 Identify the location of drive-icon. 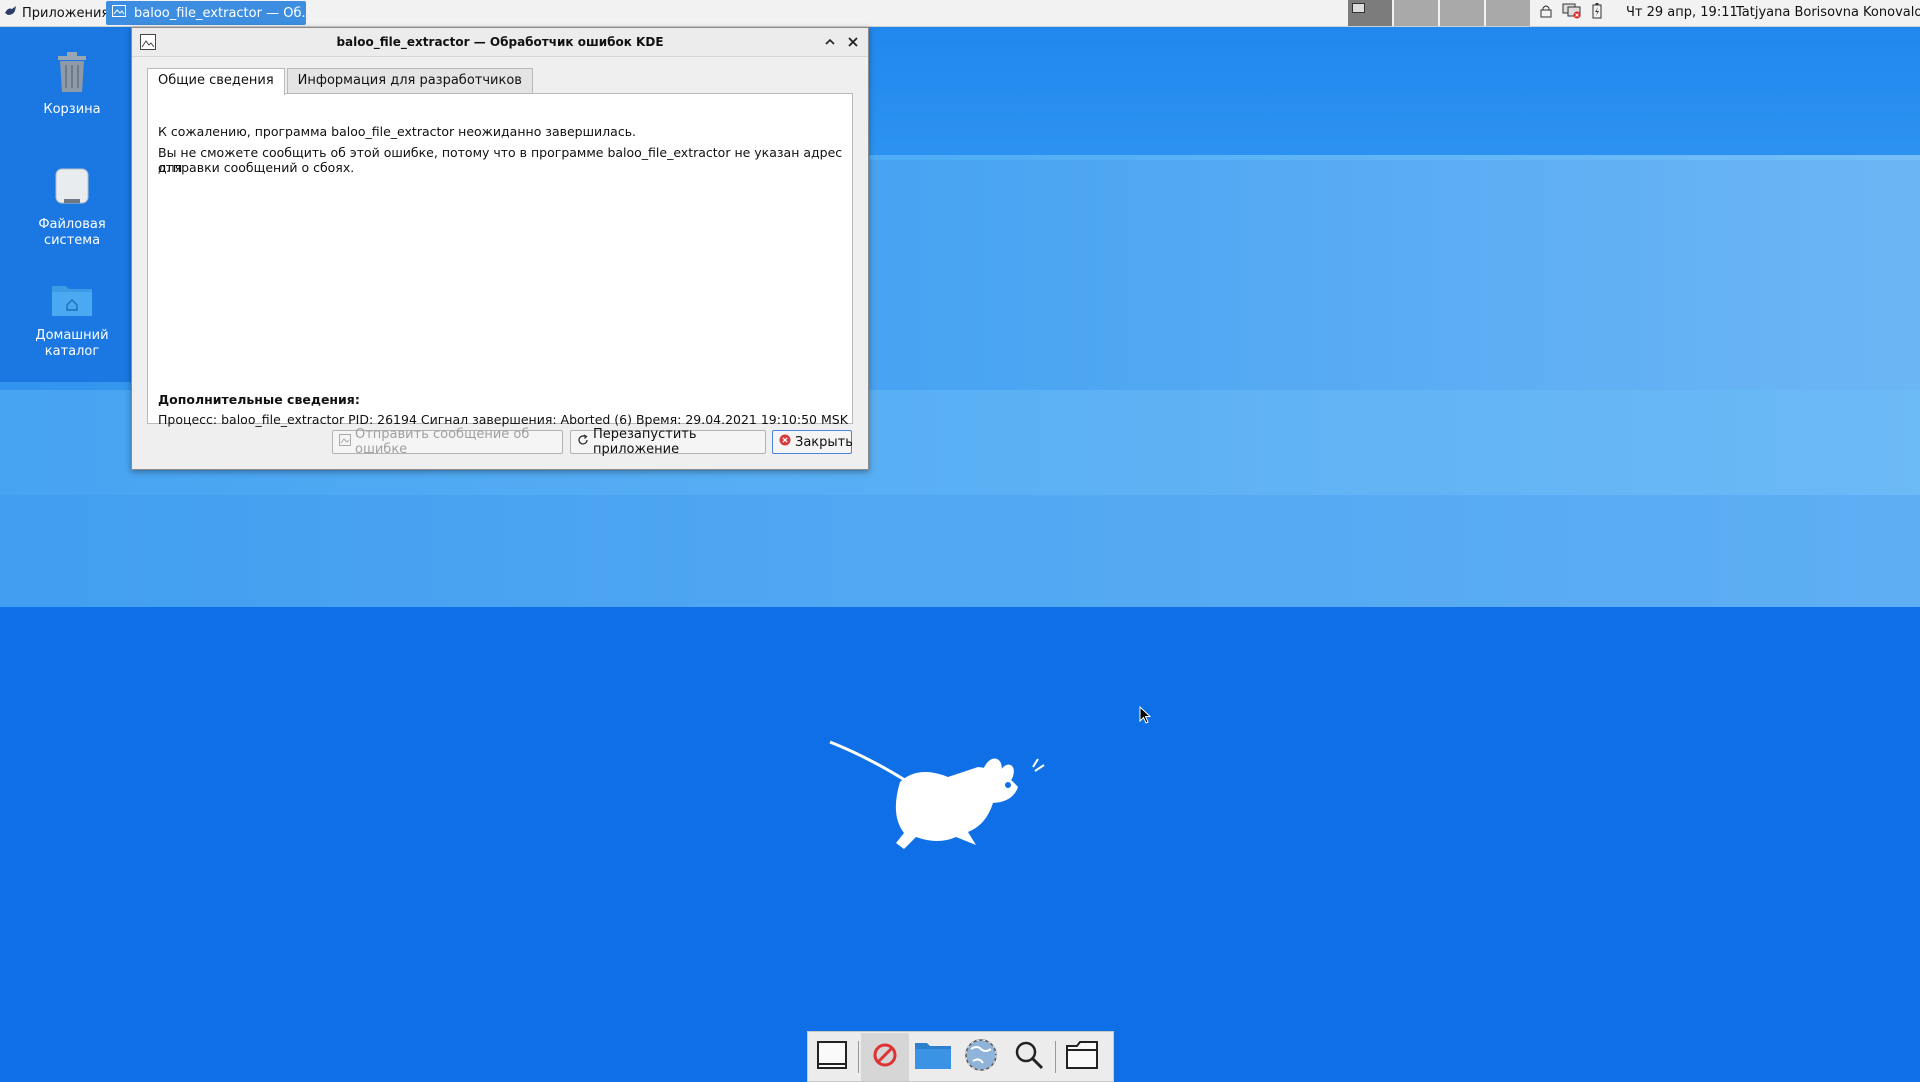
(72, 190).